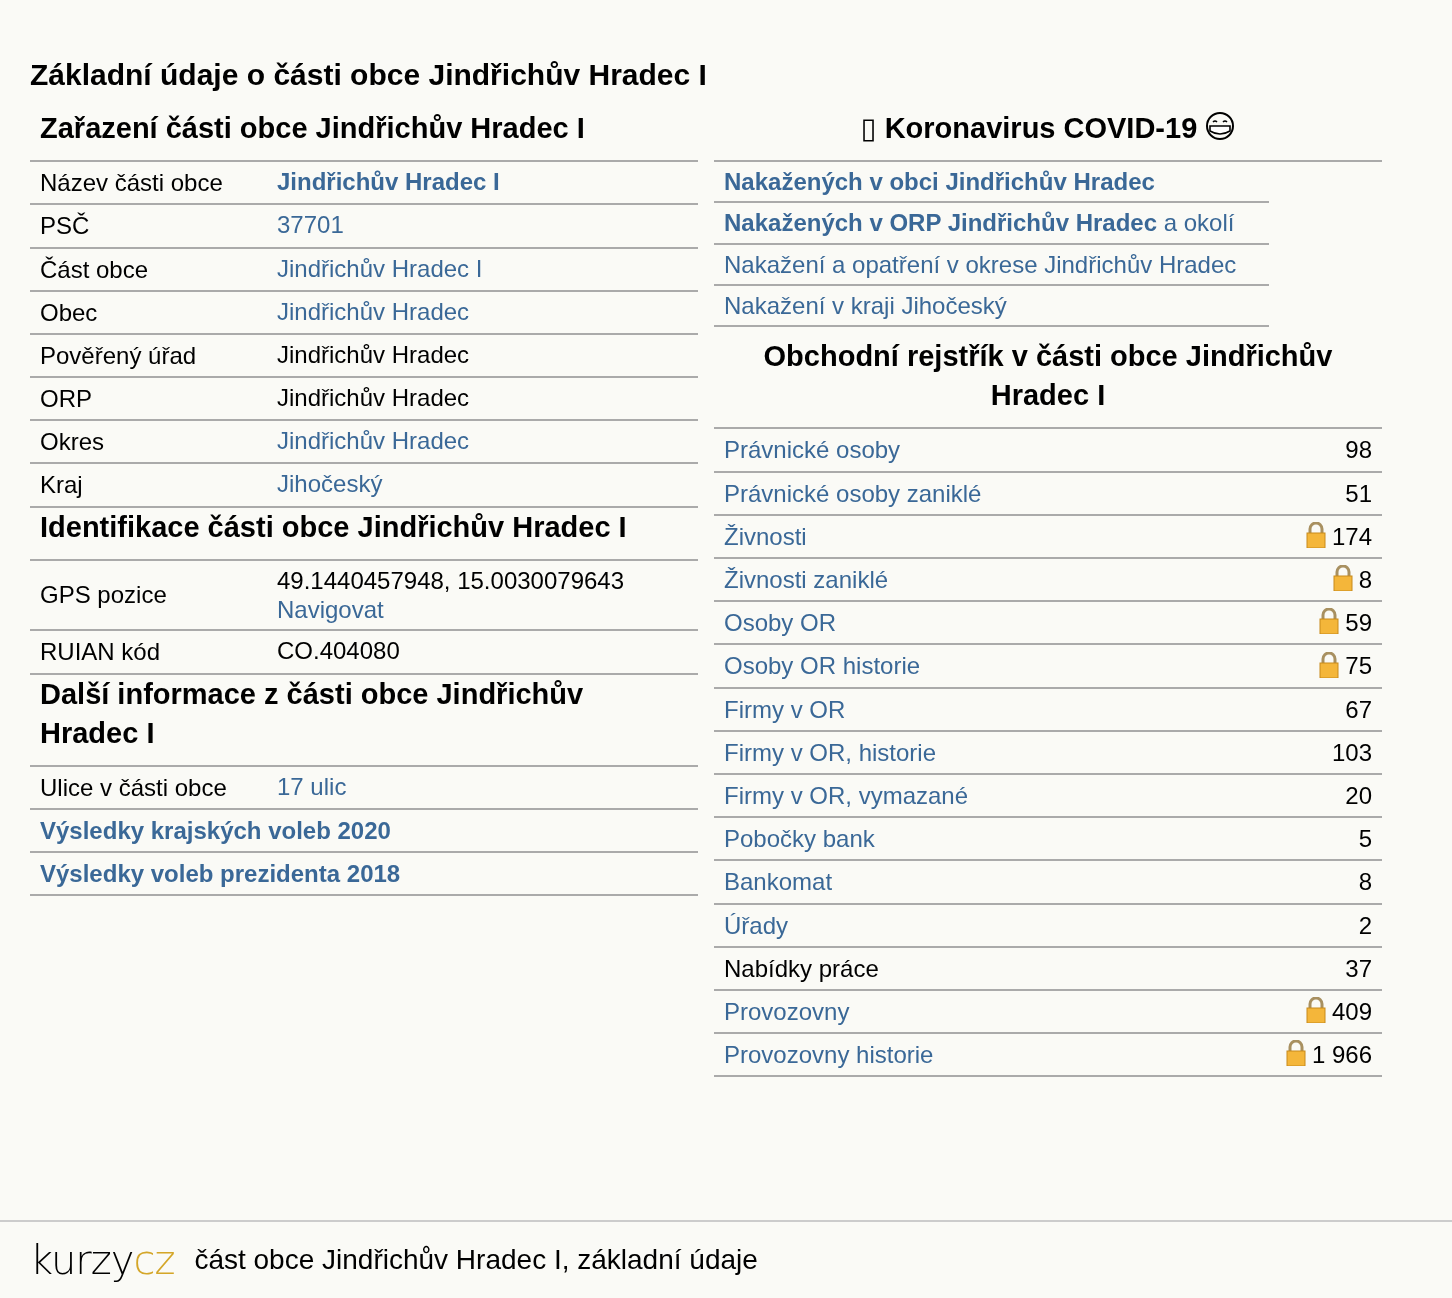 The width and height of the screenshot is (1452, 1298). I want to click on count-value: 2, so click(1365, 925).